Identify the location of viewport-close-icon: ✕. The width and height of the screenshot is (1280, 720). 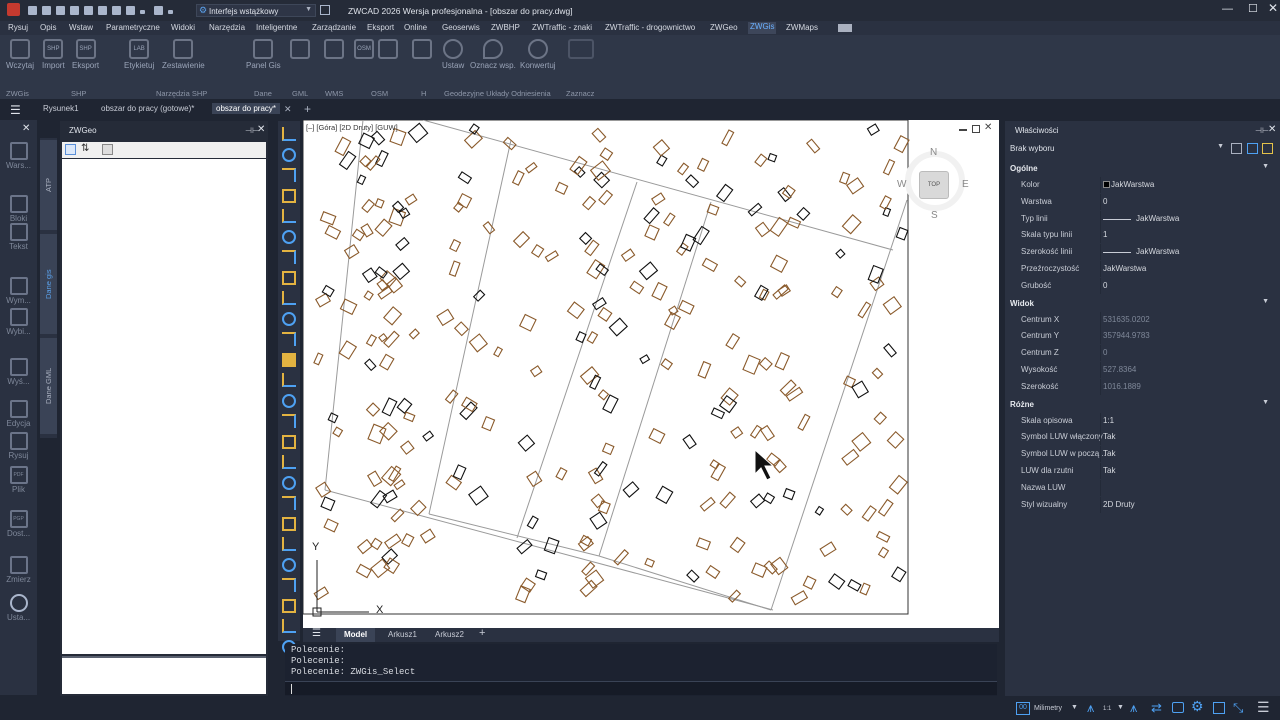
(988, 127).